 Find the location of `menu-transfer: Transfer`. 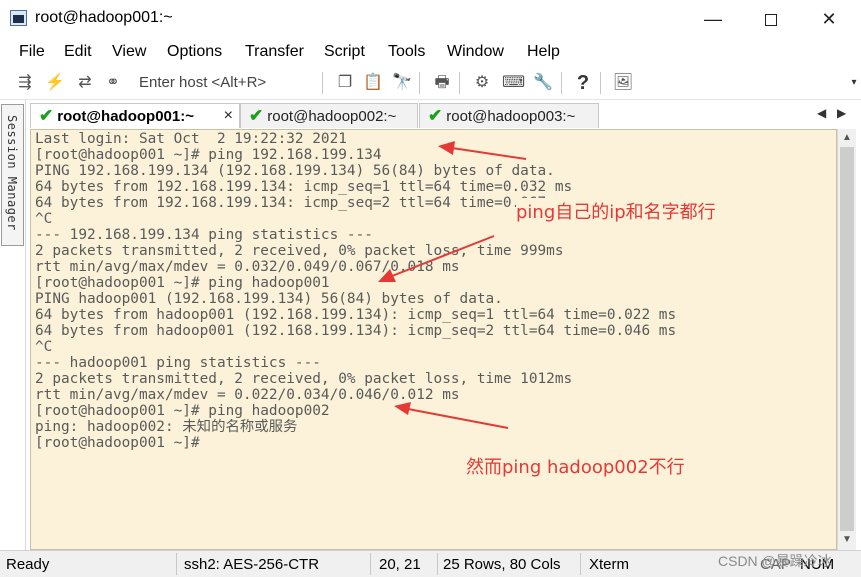

menu-transfer: Transfer is located at coordinates (274, 52).